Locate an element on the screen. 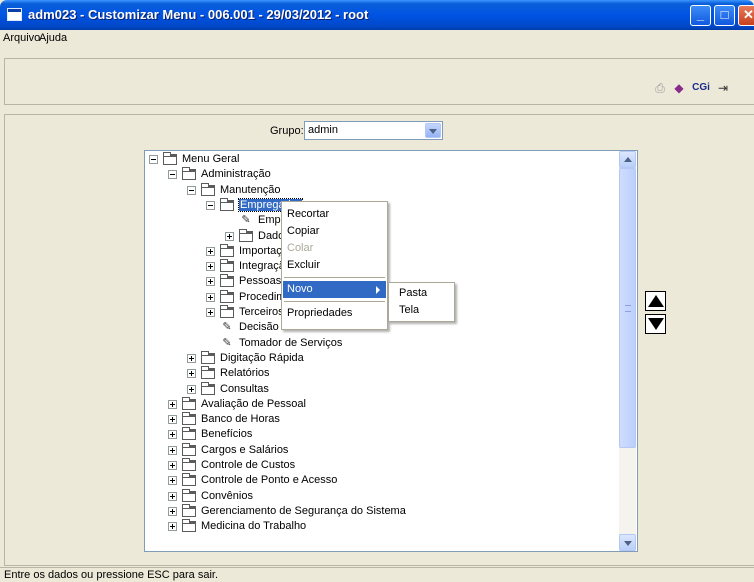 This screenshot has height=582, width=754. context-item-excluir: Excluir is located at coordinates (334, 265).